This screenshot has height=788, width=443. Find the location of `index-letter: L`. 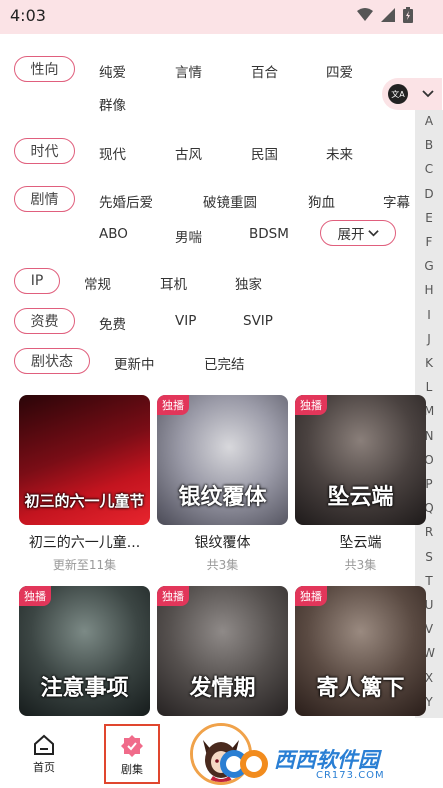

index-letter: L is located at coordinates (429, 387).